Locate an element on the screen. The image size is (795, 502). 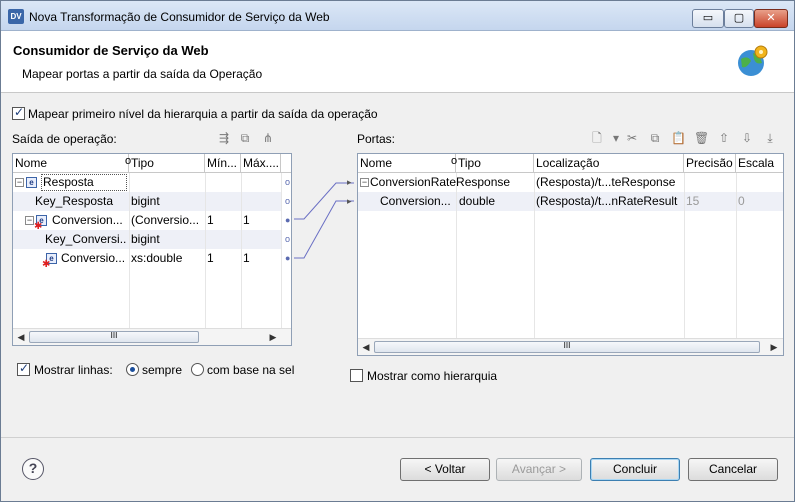
close-icon: ✕ is located at coordinates (771, 18).